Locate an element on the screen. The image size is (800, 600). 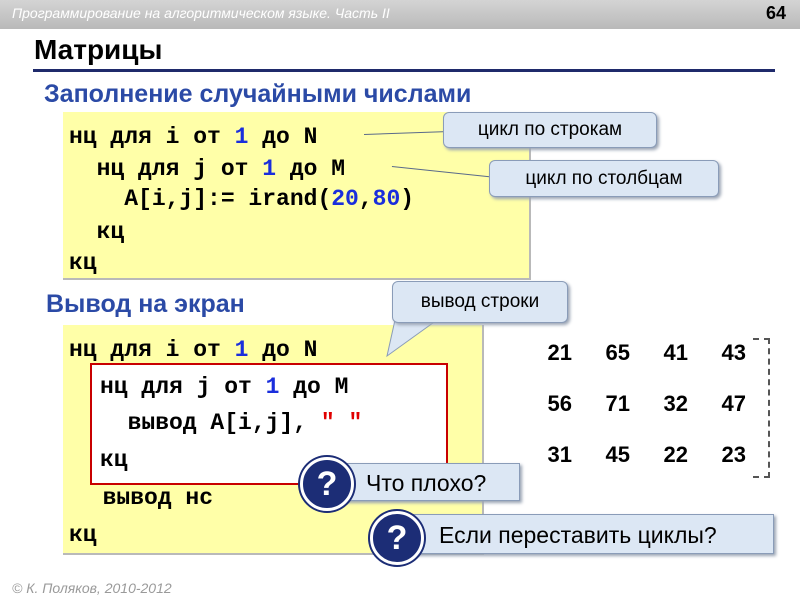
footer-copyright: © К. Поляков, 2010-2012 is located at coordinates (92, 588).